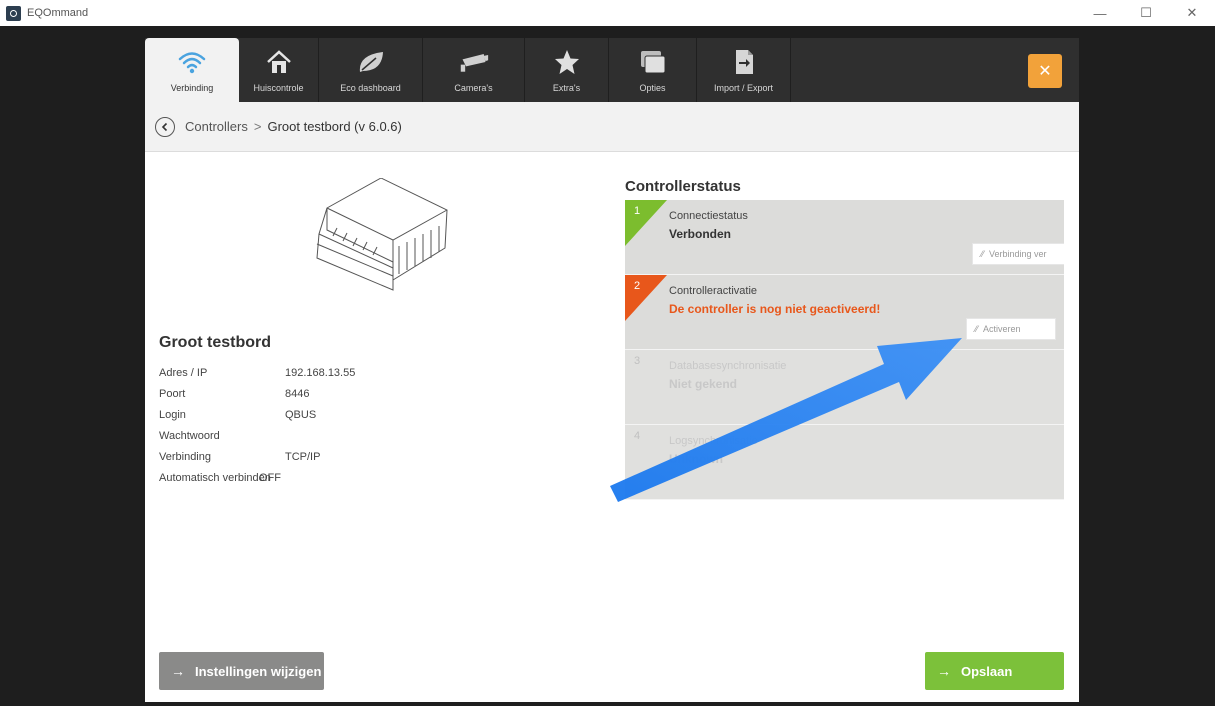  I want to click on activate-button: ⁄⁄ Activeren, so click(1011, 329).